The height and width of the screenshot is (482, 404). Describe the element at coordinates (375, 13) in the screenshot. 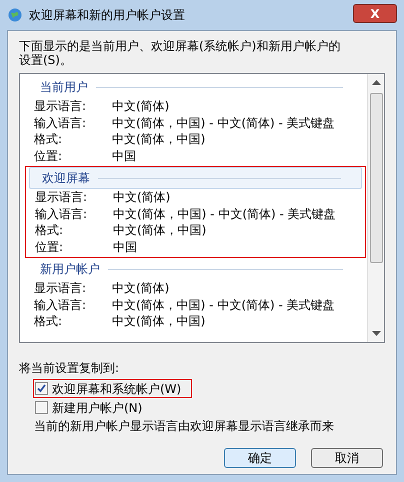

I see `close-button: X` at that location.